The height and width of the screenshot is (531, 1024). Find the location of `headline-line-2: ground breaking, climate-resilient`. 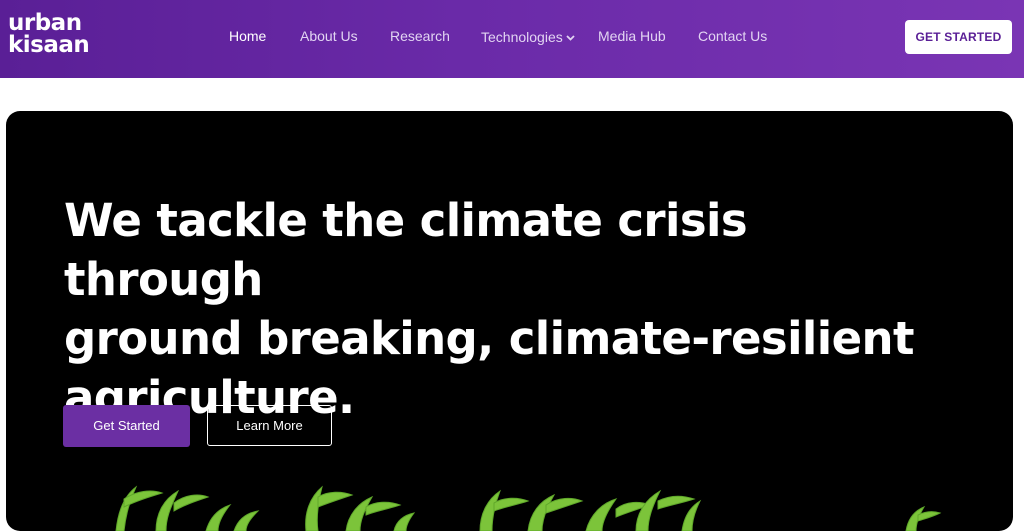

headline-line-2: ground breaking, climate-resilient is located at coordinates (489, 338).